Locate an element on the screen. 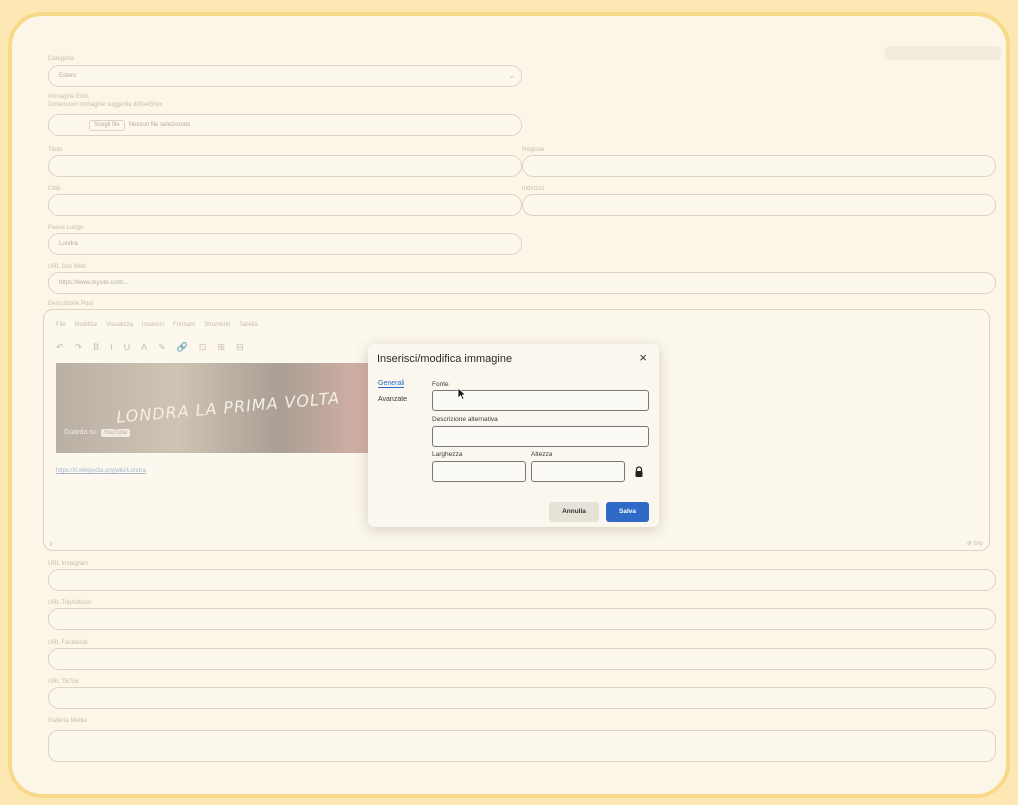 Image resolution: width=1018 pixels, height=805 pixels. image-icon: ⊡ is located at coordinates (203, 347).